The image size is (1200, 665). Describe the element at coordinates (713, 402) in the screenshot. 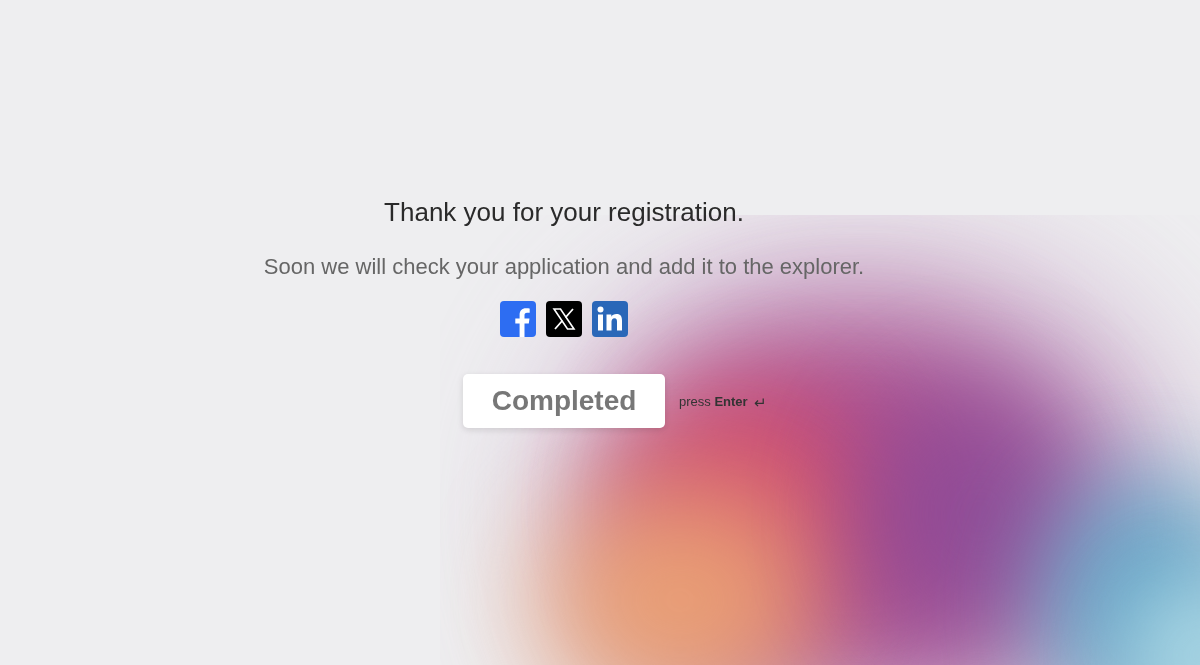

I see `keyboard-hint: press Enter` at that location.